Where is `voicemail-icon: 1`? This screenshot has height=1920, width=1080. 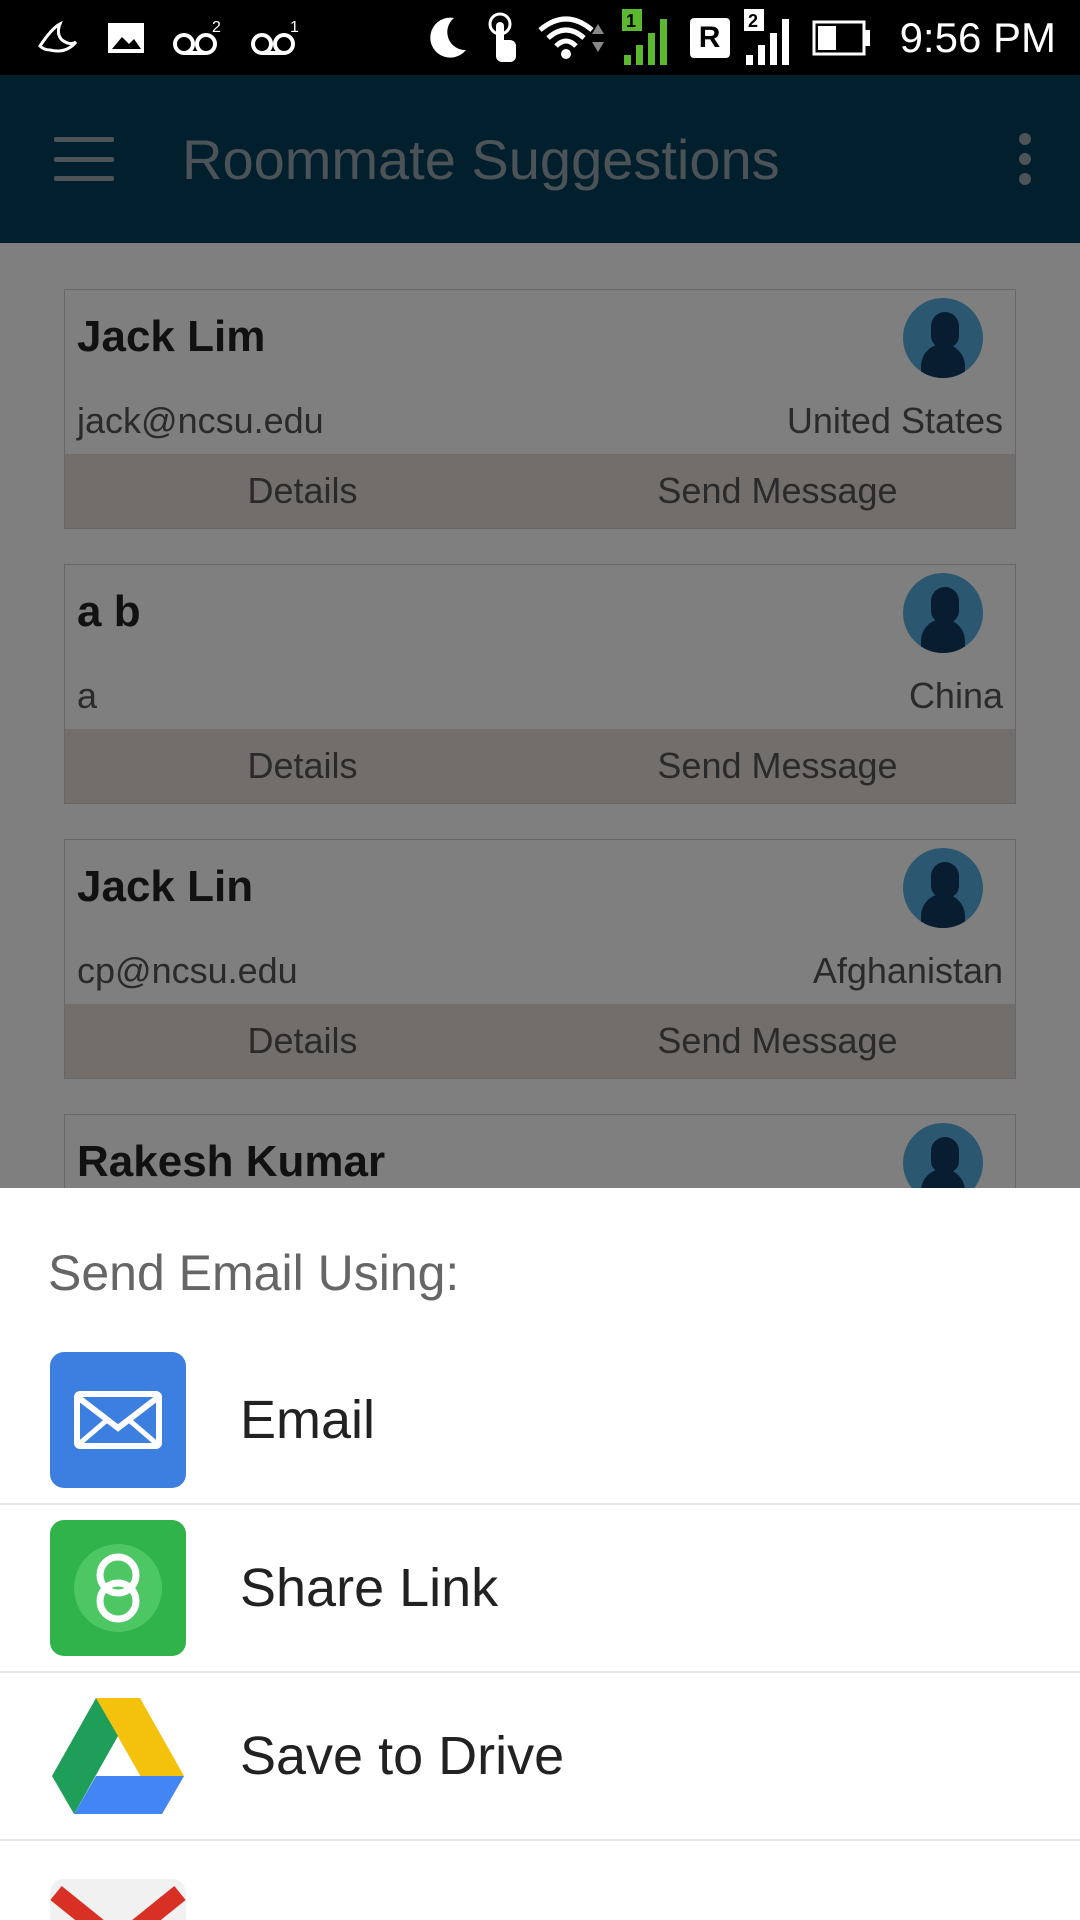 voicemail-icon: 1 is located at coordinates (275, 37).